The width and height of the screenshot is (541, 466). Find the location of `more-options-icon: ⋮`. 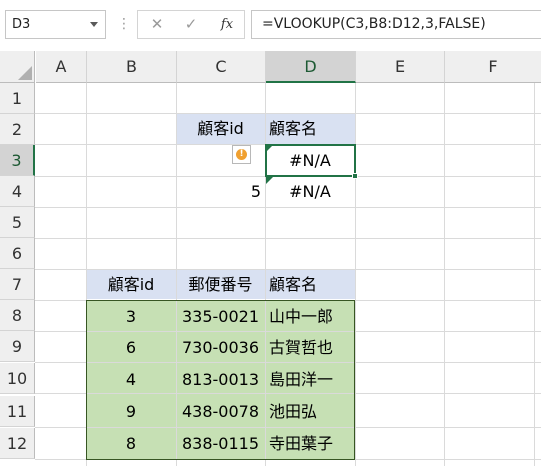

more-options-icon: ⋮ is located at coordinates (124, 24).